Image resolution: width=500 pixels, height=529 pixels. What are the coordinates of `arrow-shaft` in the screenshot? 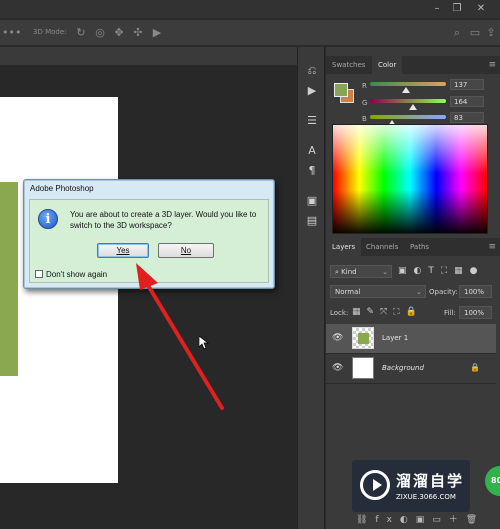 It's located at (184, 345).